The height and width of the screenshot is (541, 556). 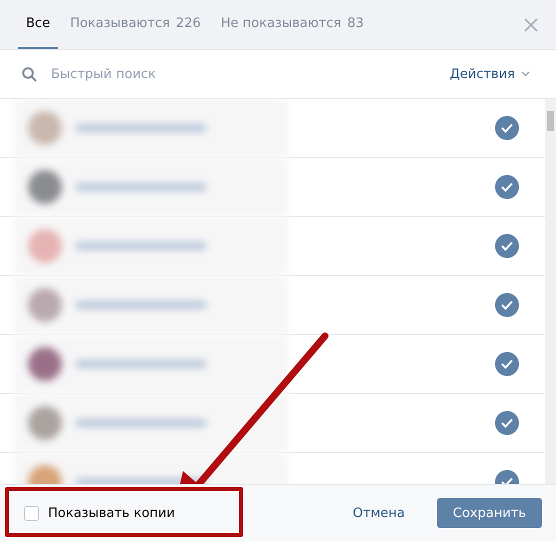 What do you see at coordinates (489, 513) in the screenshot?
I see `save-button: Сохранить` at bounding box center [489, 513].